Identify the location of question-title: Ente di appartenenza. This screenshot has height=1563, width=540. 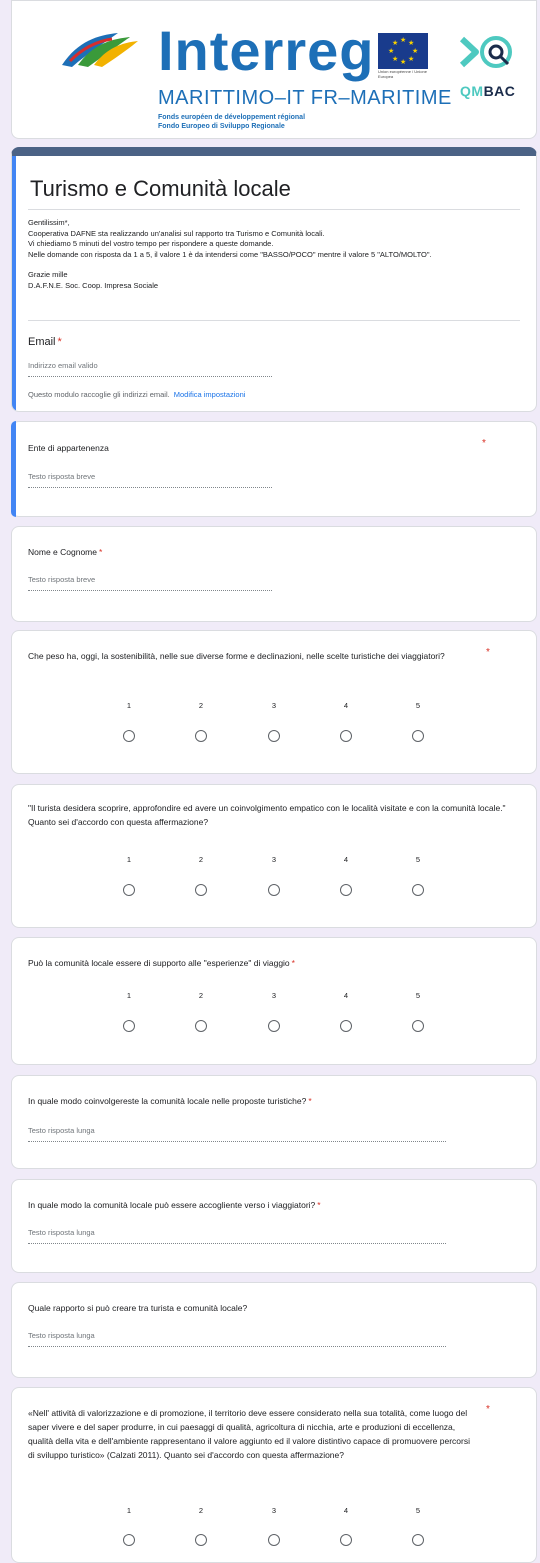
(68, 448).